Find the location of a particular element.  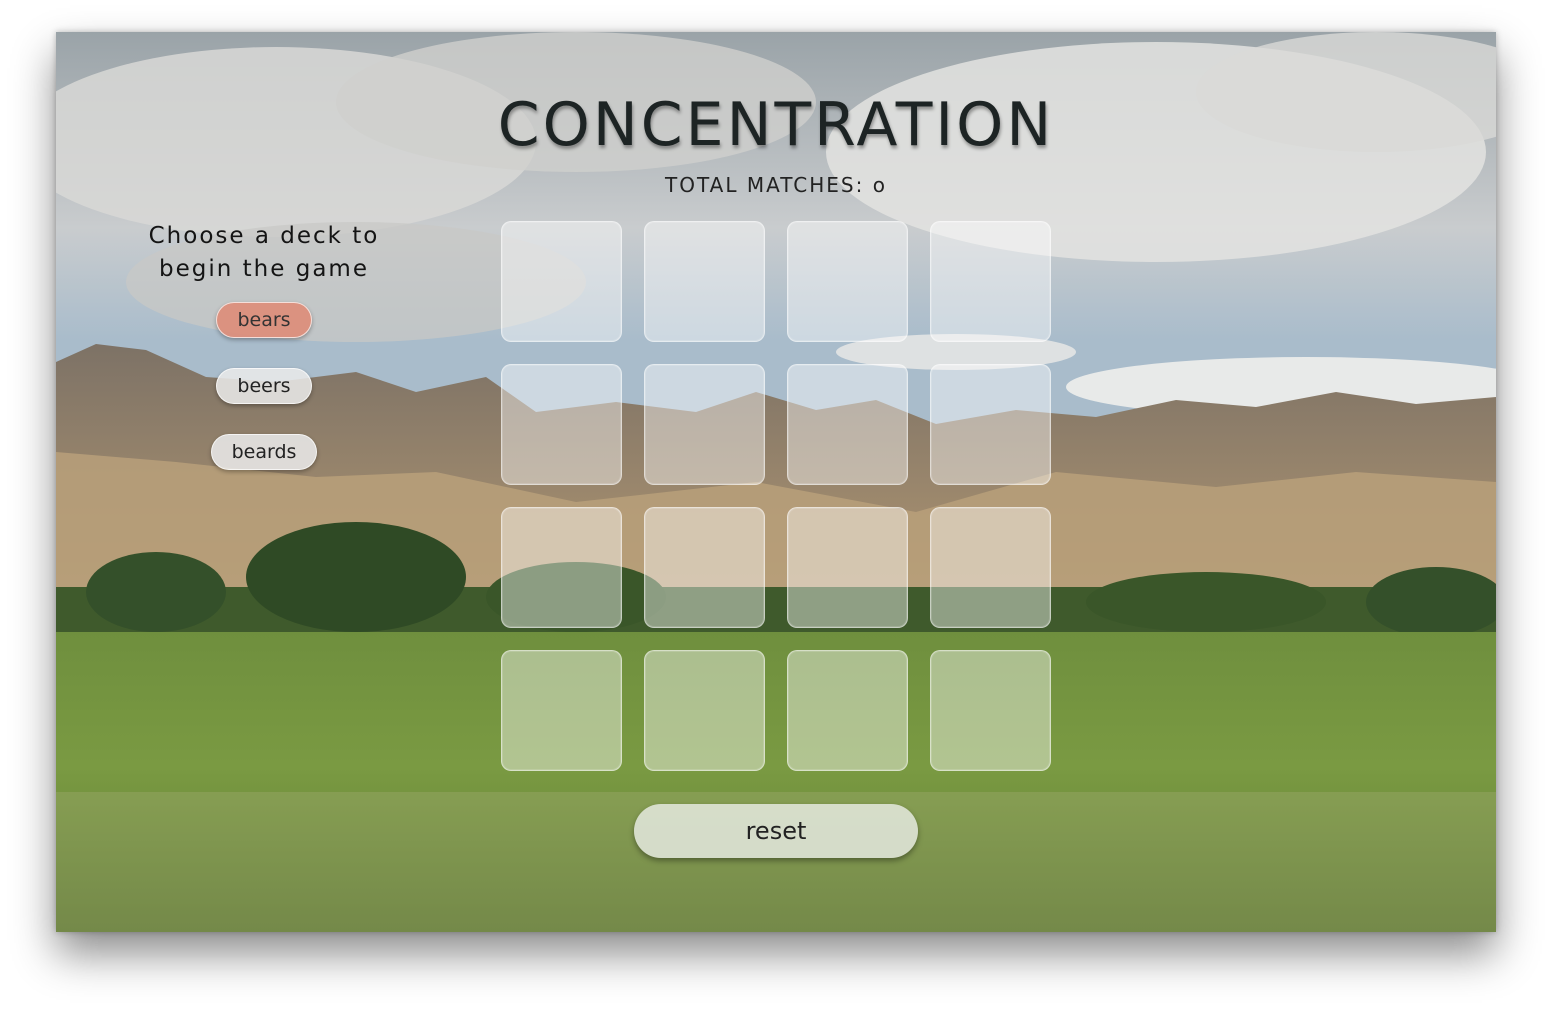

deck-prompt: Choose a deck to begin the game is located at coordinates (264, 253).